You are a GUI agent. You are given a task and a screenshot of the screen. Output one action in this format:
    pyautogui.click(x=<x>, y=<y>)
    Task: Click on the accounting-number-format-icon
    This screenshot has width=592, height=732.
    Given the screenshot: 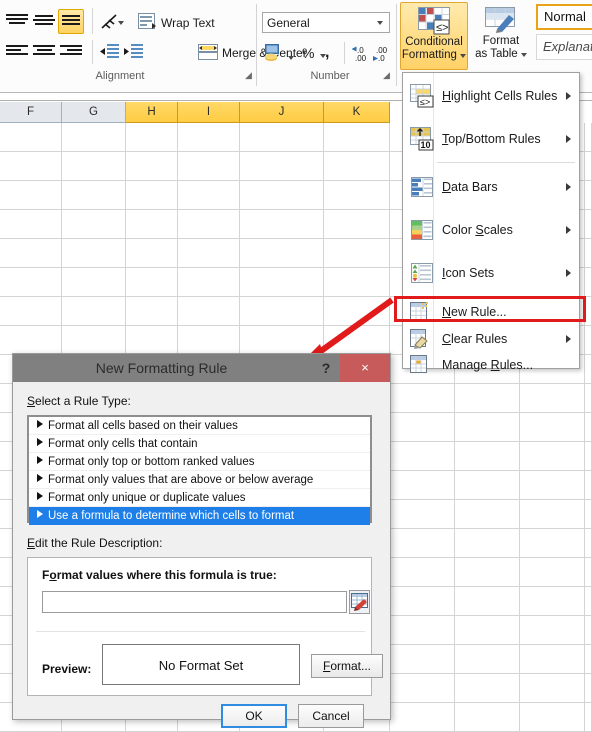 What is the action you would take?
    pyautogui.click(x=274, y=53)
    